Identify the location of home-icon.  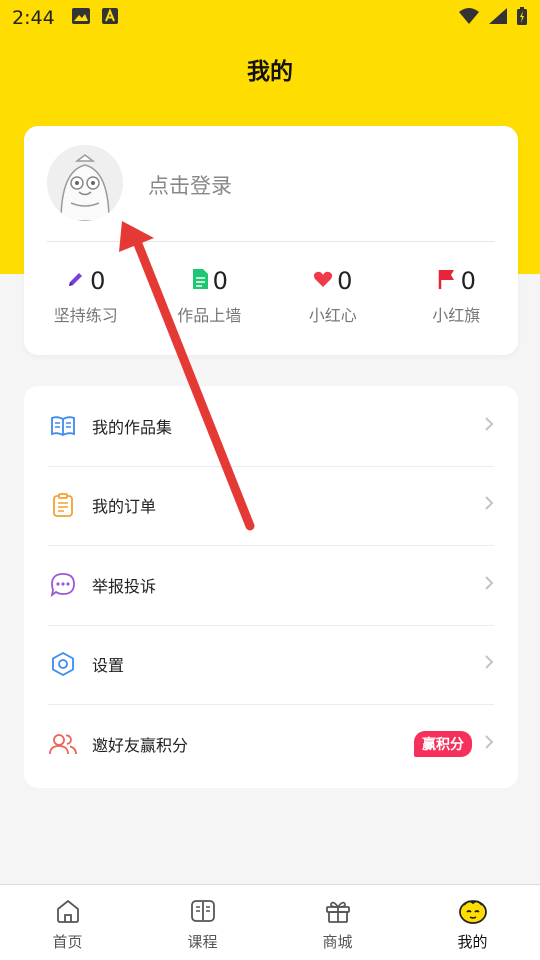
(68, 913).